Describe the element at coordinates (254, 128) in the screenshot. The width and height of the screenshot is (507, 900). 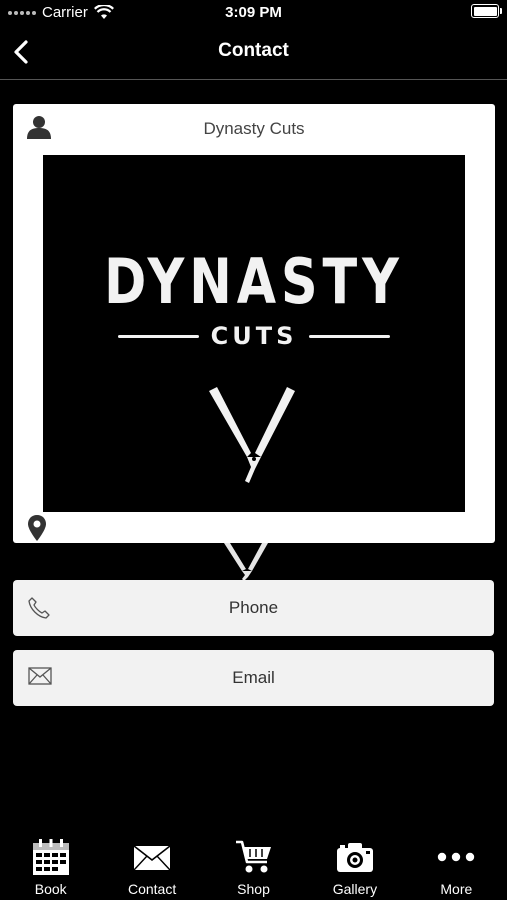
I see `business-name: Dynasty Cuts` at that location.